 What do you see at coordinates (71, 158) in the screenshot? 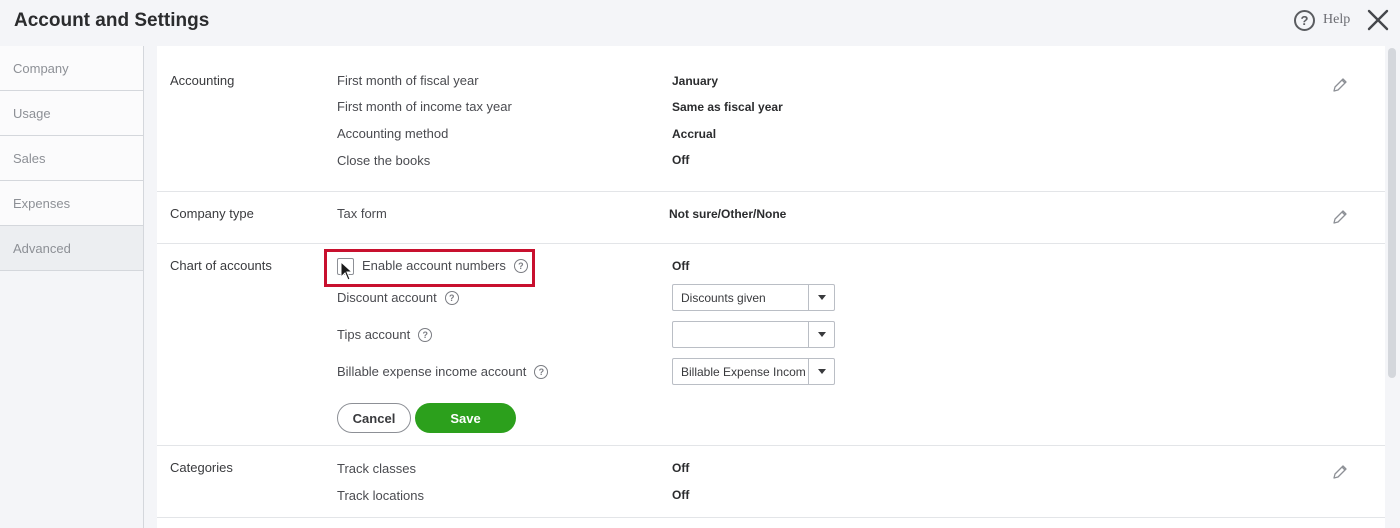
I see `sidebar-item-sales: Sales` at bounding box center [71, 158].